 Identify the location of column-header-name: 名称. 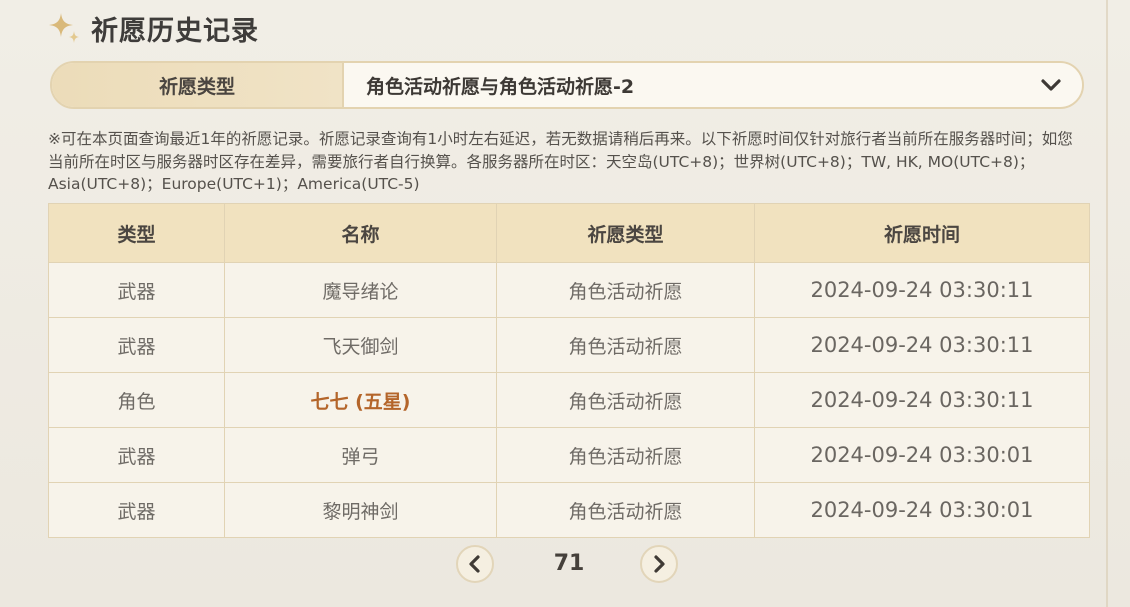
(360, 233).